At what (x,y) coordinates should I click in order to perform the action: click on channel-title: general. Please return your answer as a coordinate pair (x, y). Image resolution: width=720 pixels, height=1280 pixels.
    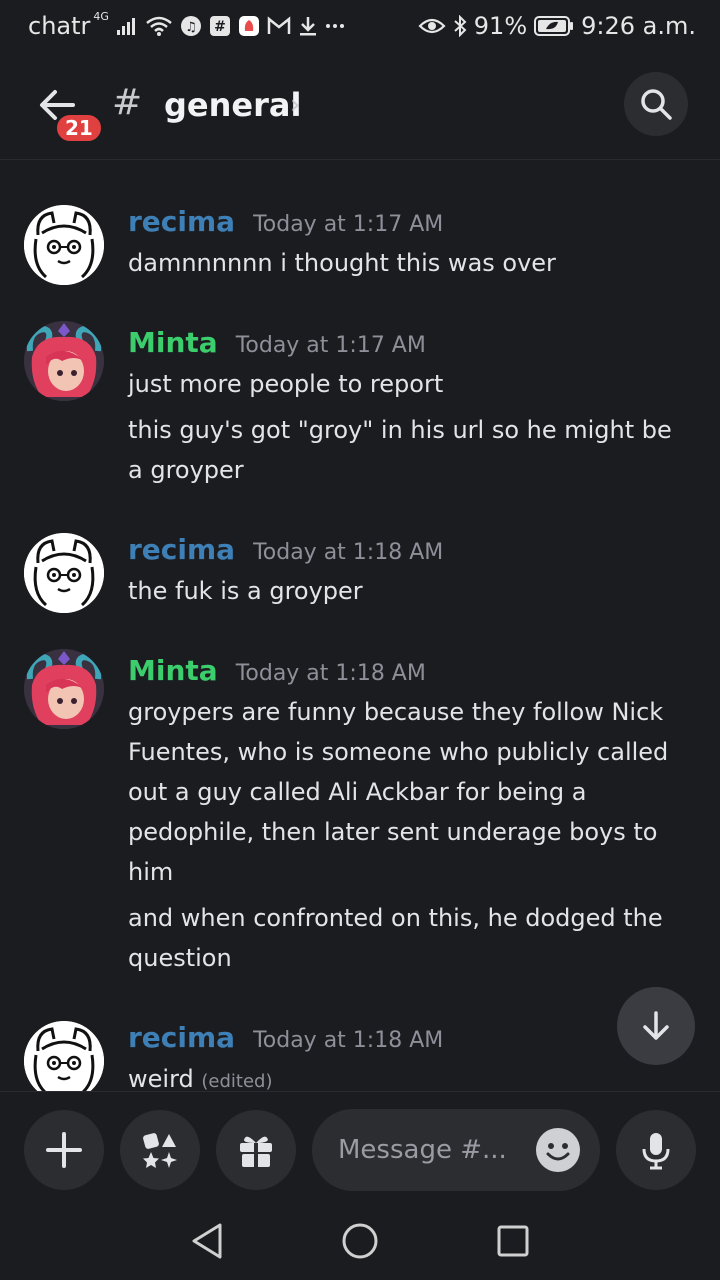
    Looking at the image, I should click on (232, 105).